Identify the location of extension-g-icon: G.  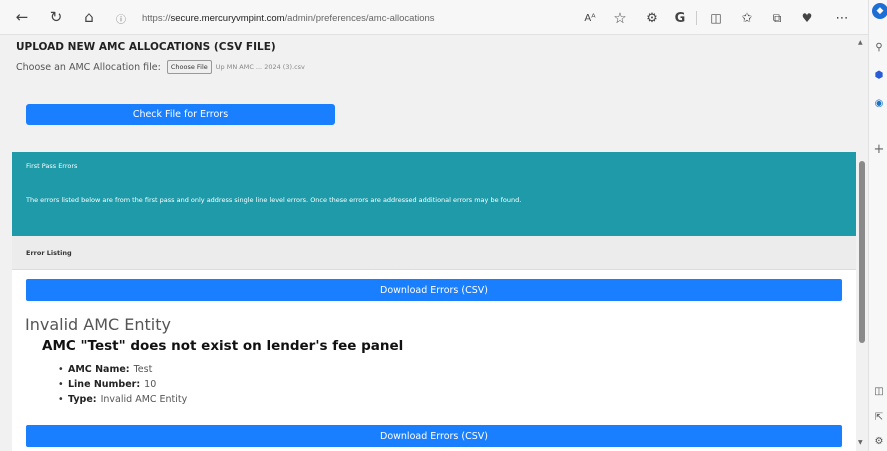
(680, 18).